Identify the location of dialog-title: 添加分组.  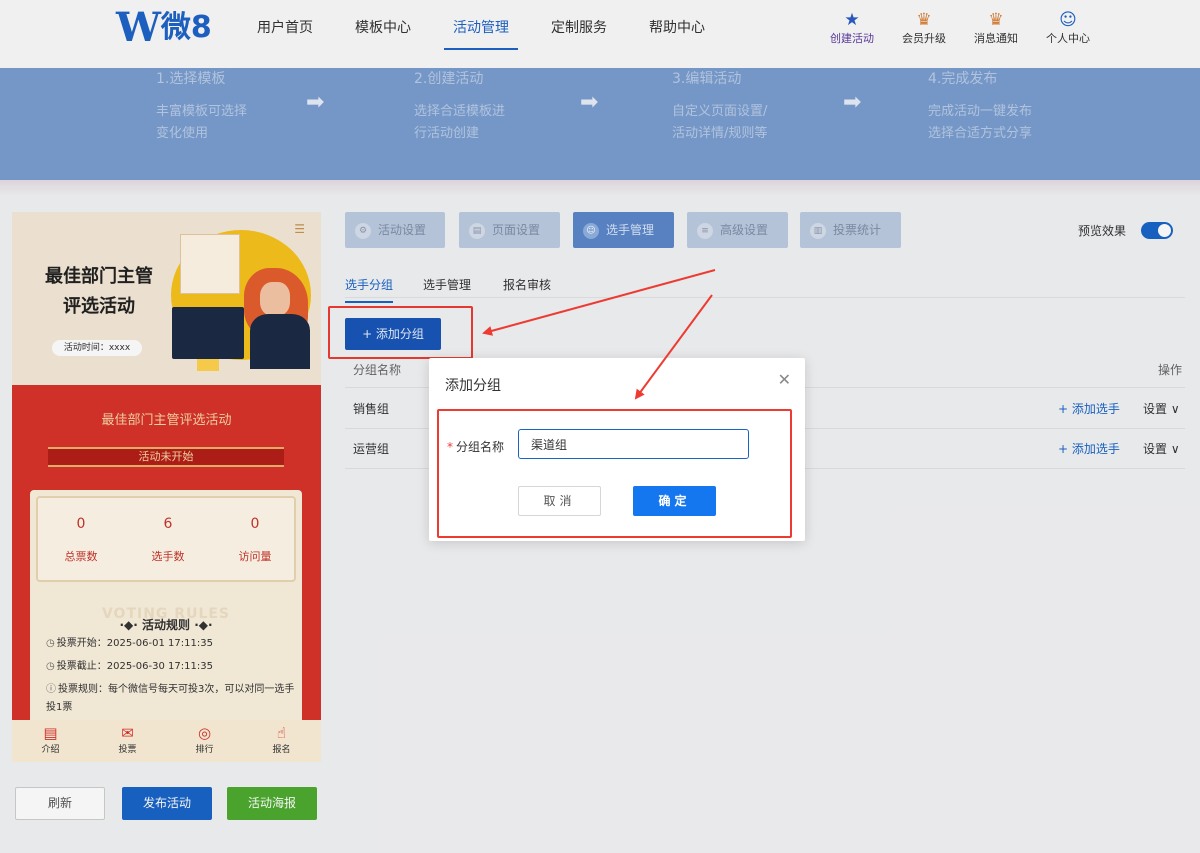
(473, 386).